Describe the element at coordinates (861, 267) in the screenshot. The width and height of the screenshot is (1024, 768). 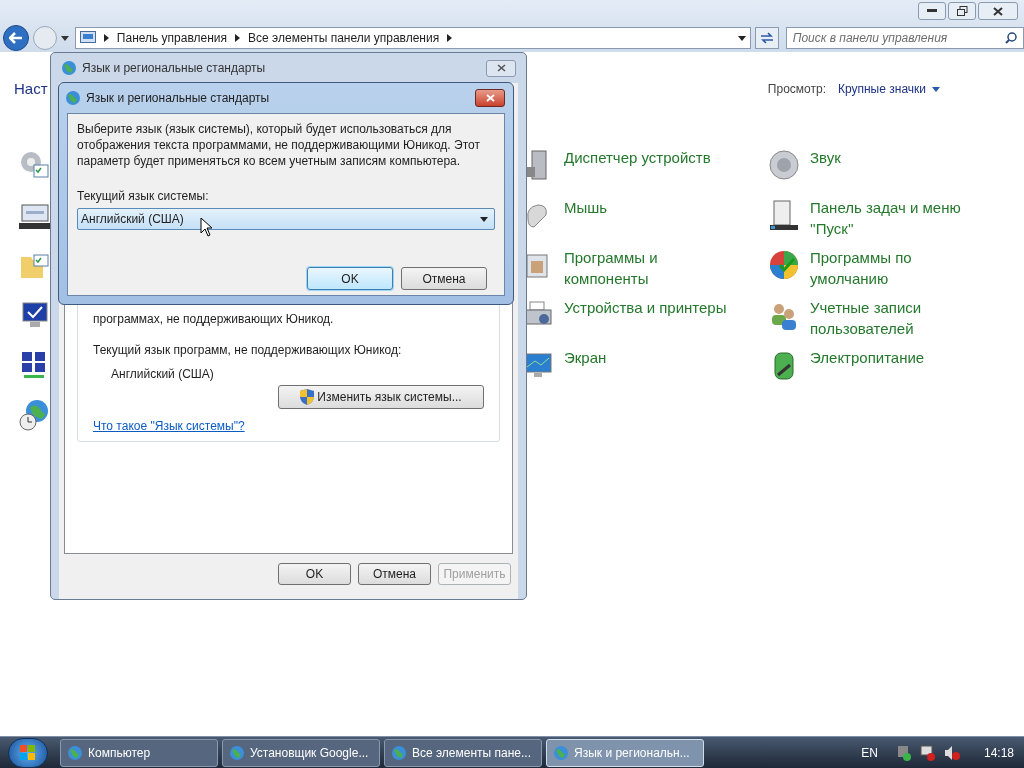
I see `control-panel-link: Программы по умолчанию` at that location.